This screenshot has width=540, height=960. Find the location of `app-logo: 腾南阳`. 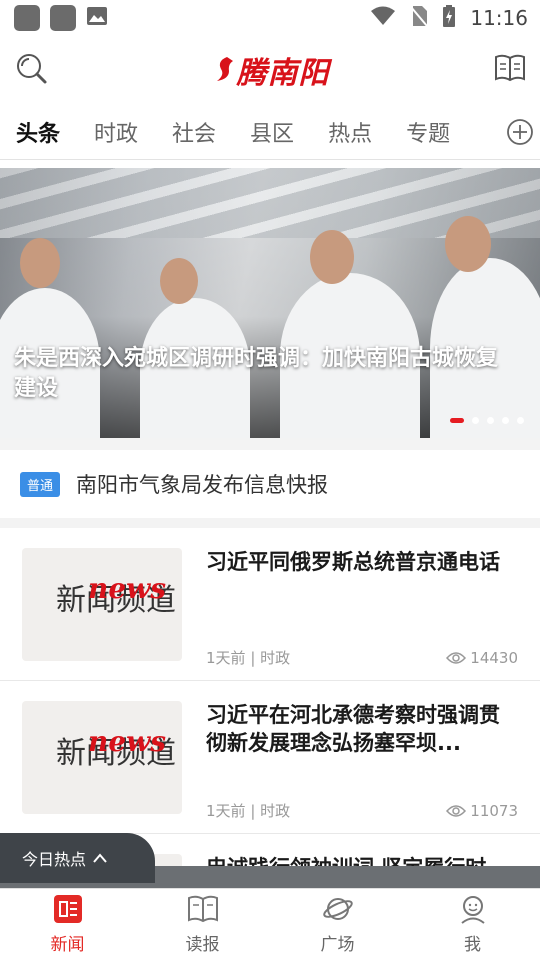

app-logo: 腾南阳 is located at coordinates (271, 70).